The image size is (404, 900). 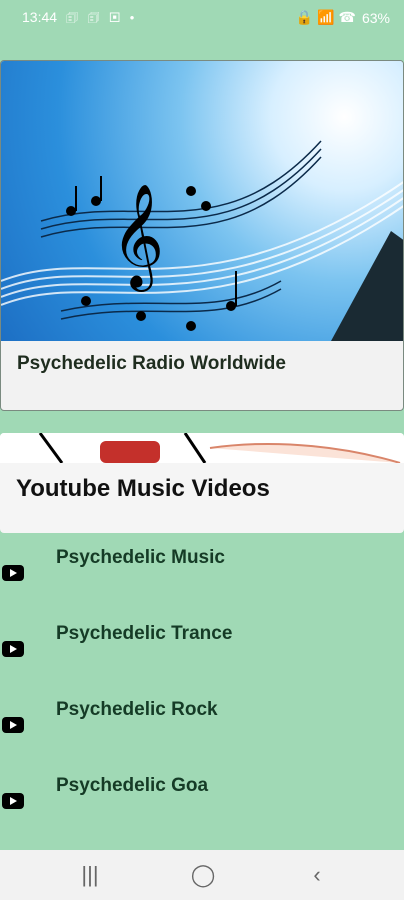 What do you see at coordinates (90, 875) in the screenshot?
I see `recent-apps-button: |||` at bounding box center [90, 875].